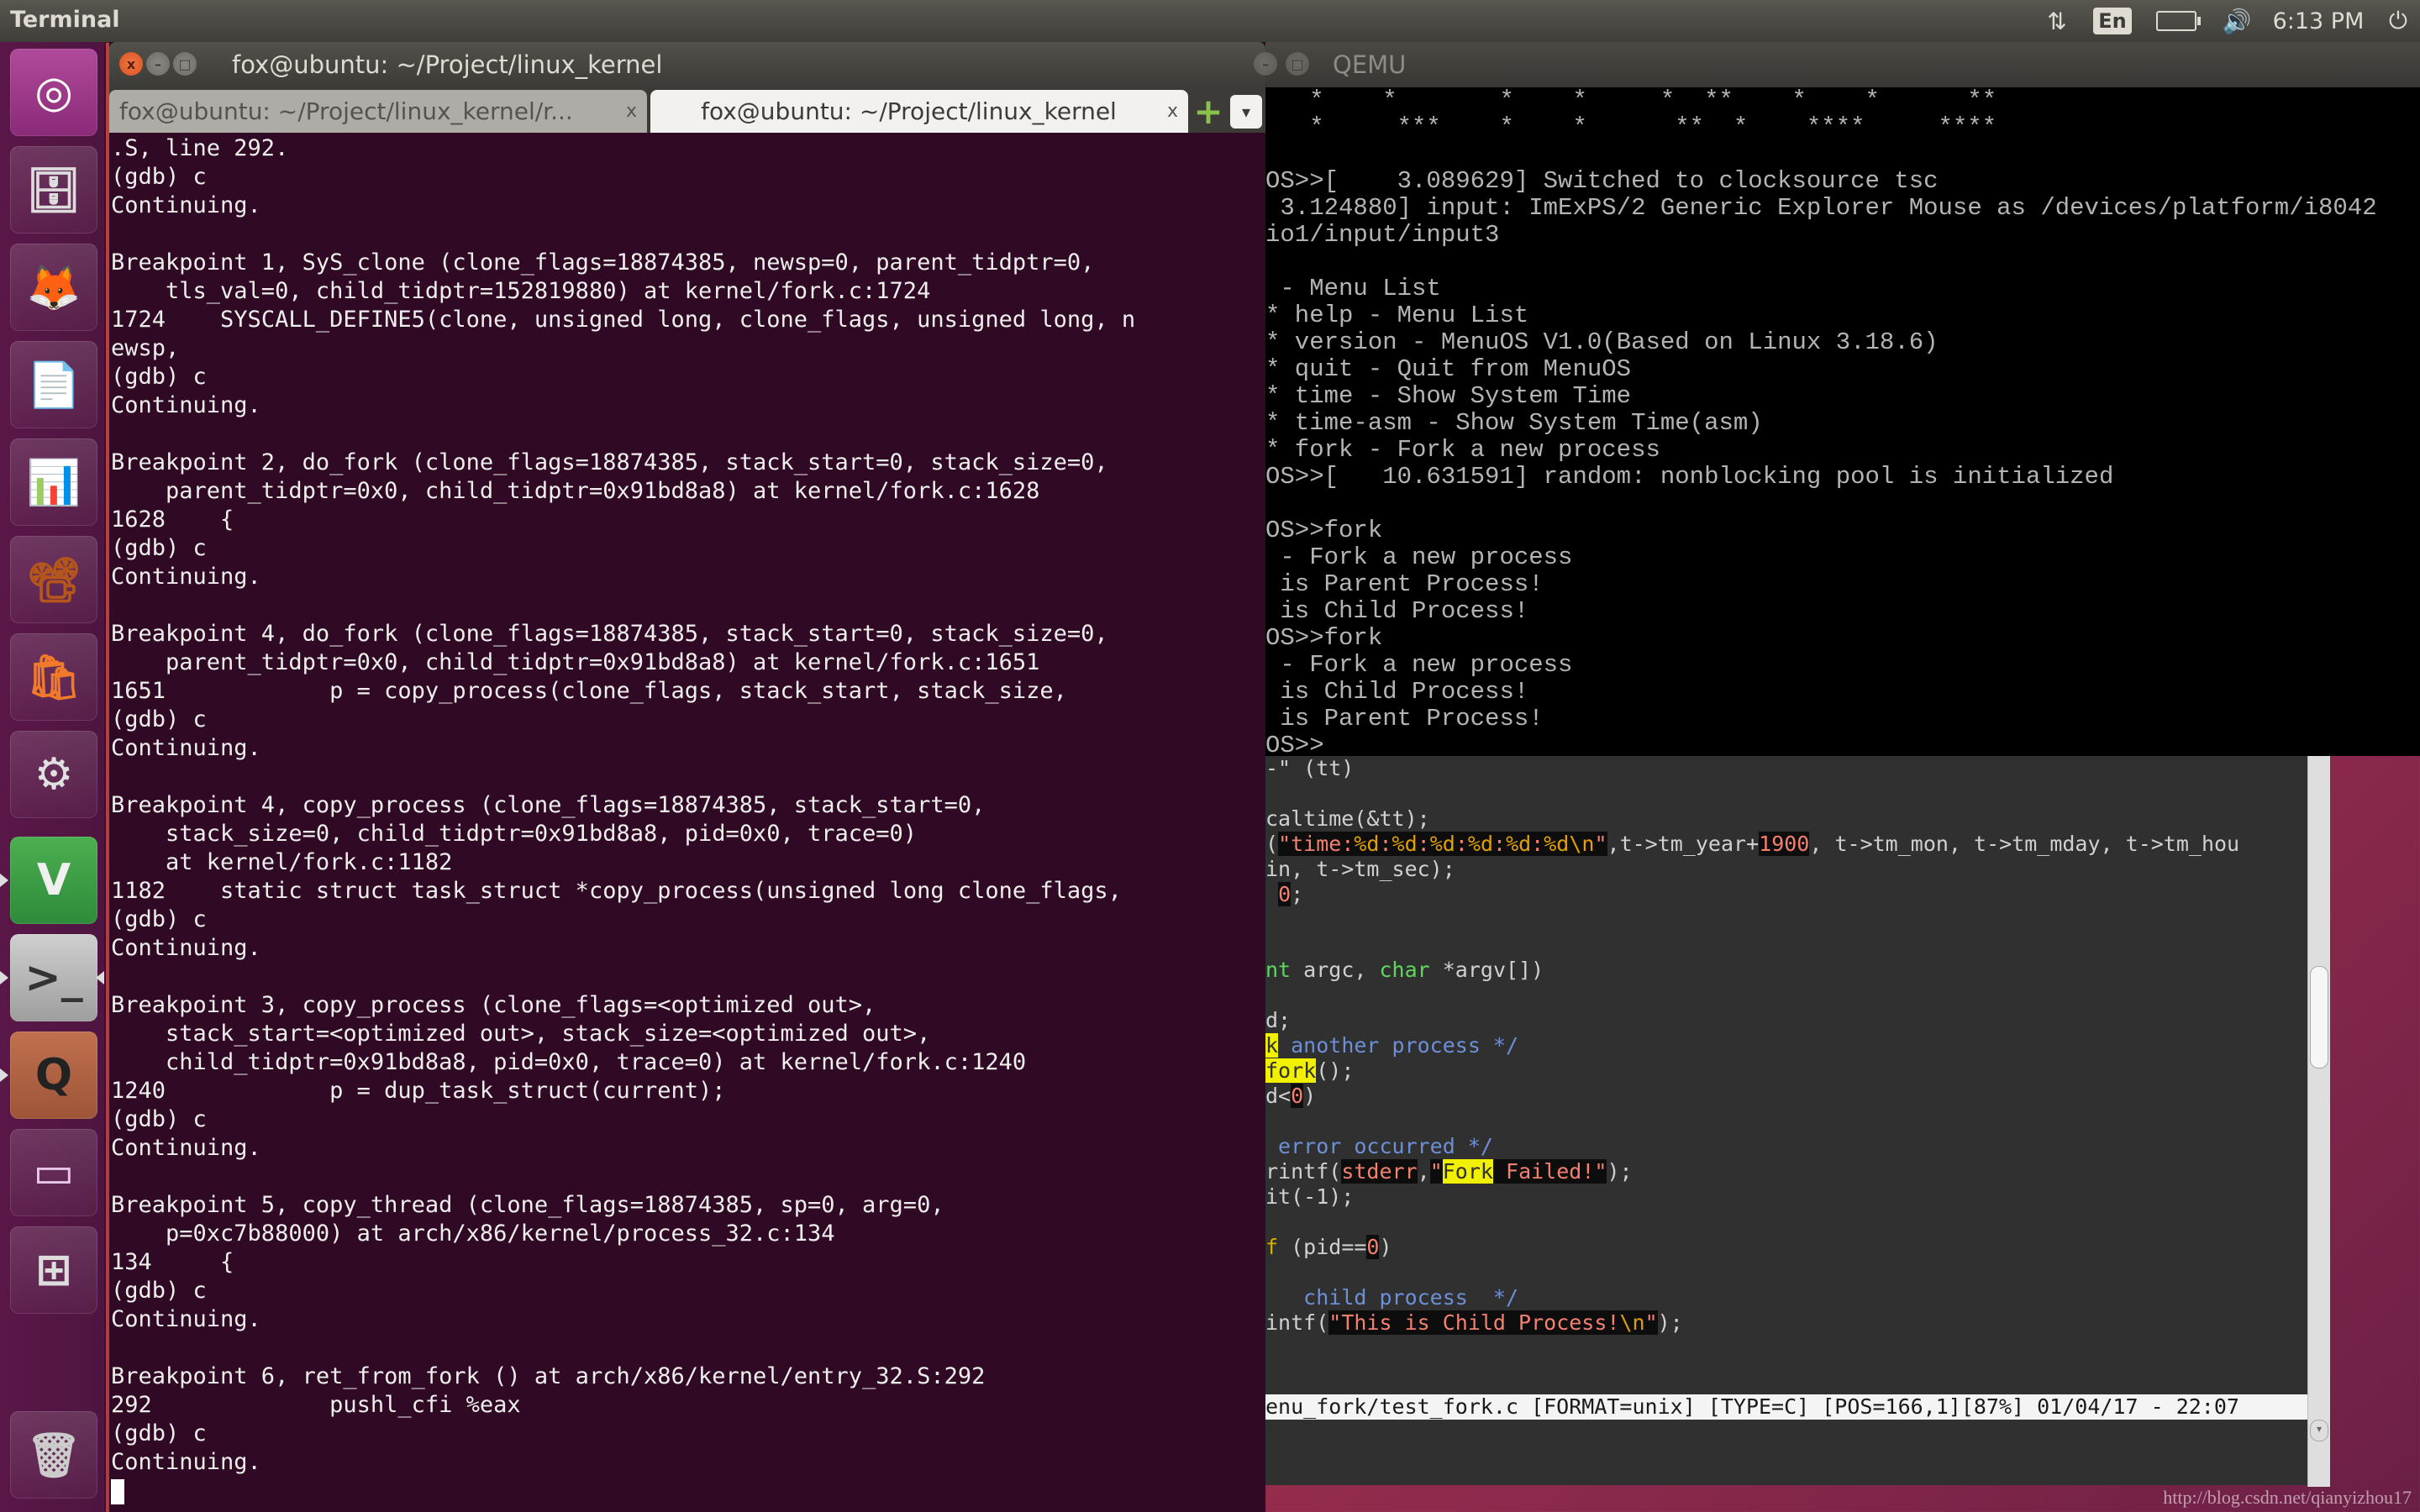 The height and width of the screenshot is (1512, 2420). I want to click on code-line: d;, so click(1786, 1020).